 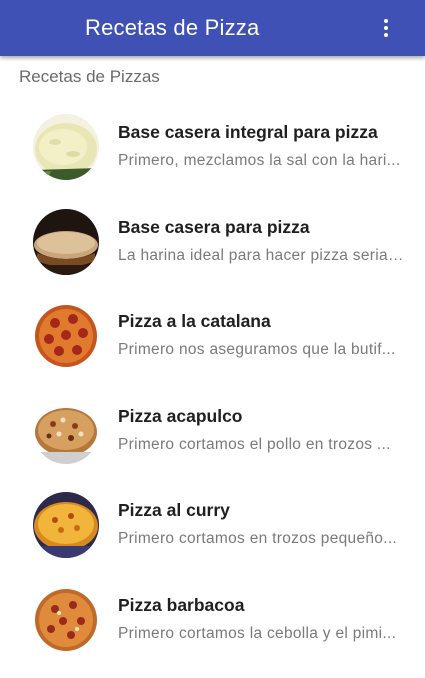 What do you see at coordinates (261, 132) in the screenshot?
I see `recipe-title: Base casera integral para pizza` at bounding box center [261, 132].